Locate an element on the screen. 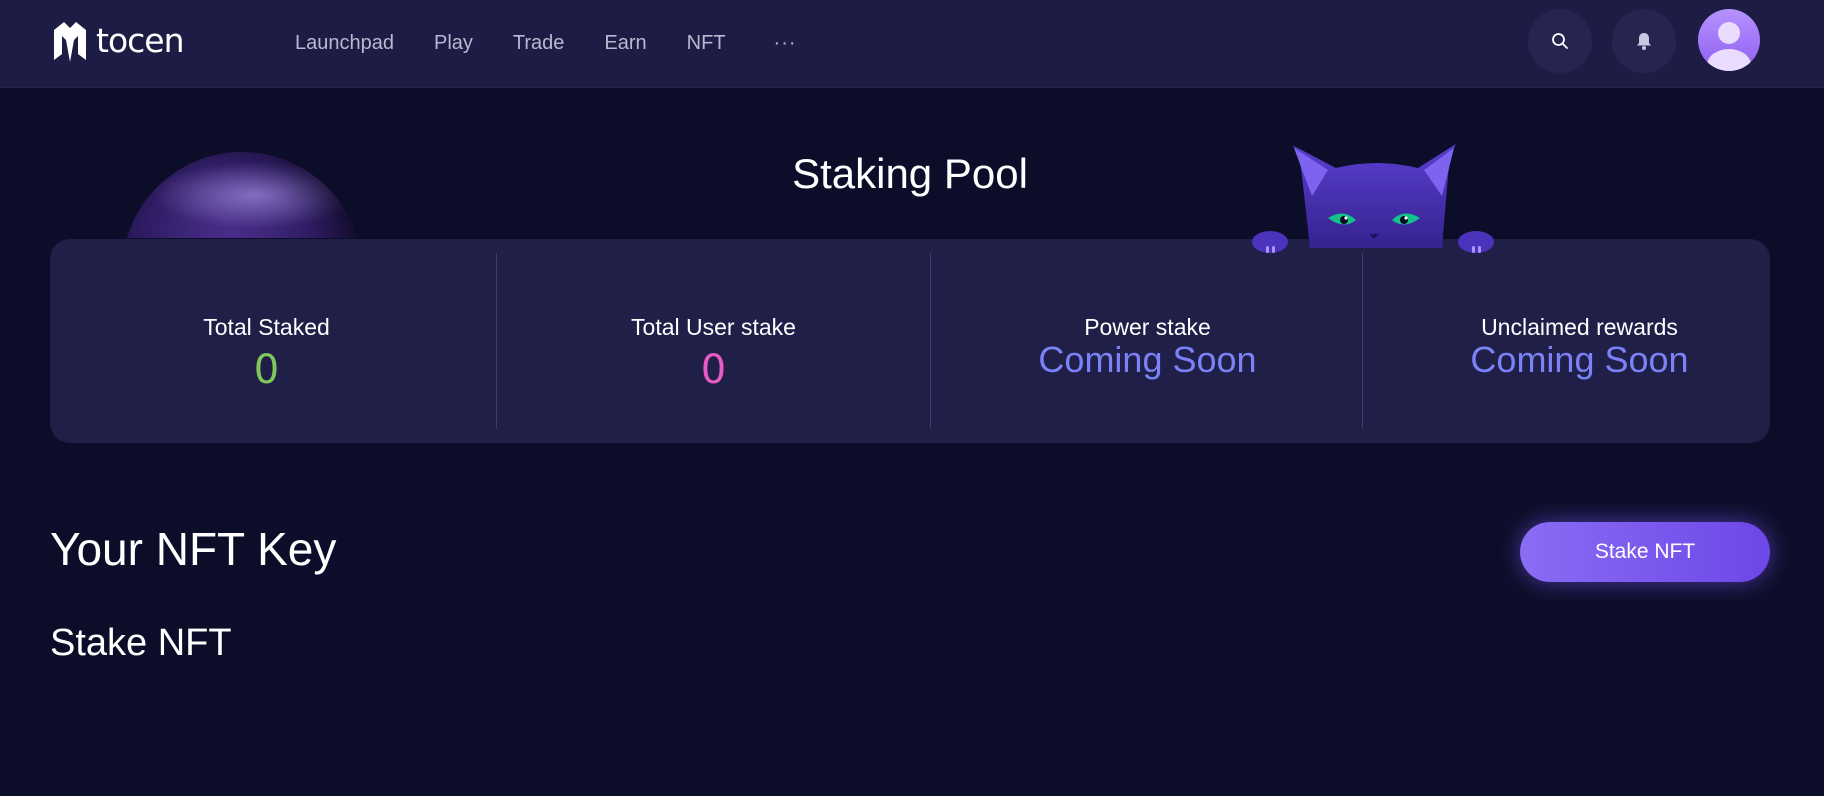  user-avatar is located at coordinates (1729, 40).